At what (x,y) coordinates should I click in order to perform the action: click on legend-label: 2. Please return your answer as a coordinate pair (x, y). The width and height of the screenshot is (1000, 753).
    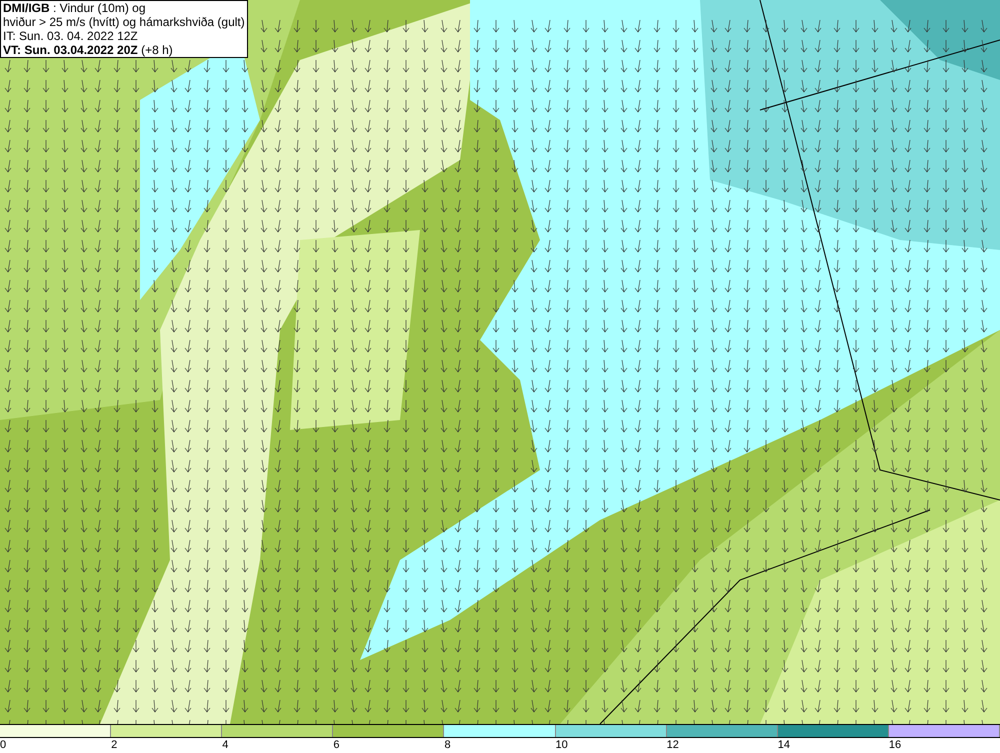
    Looking at the image, I should click on (114, 745).